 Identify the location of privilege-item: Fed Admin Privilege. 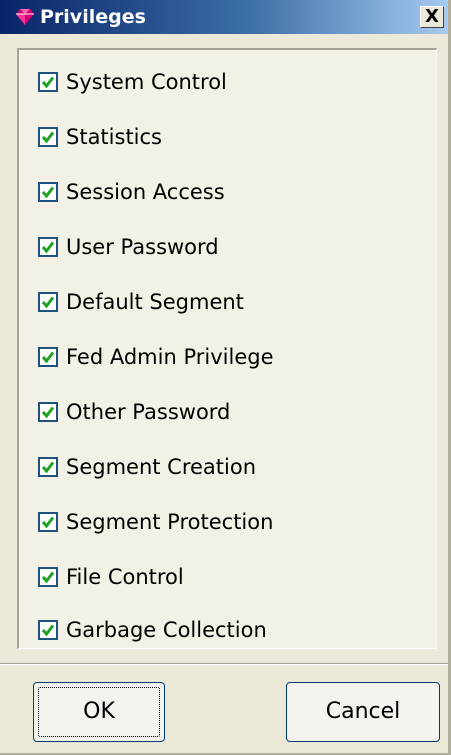
(228, 358).